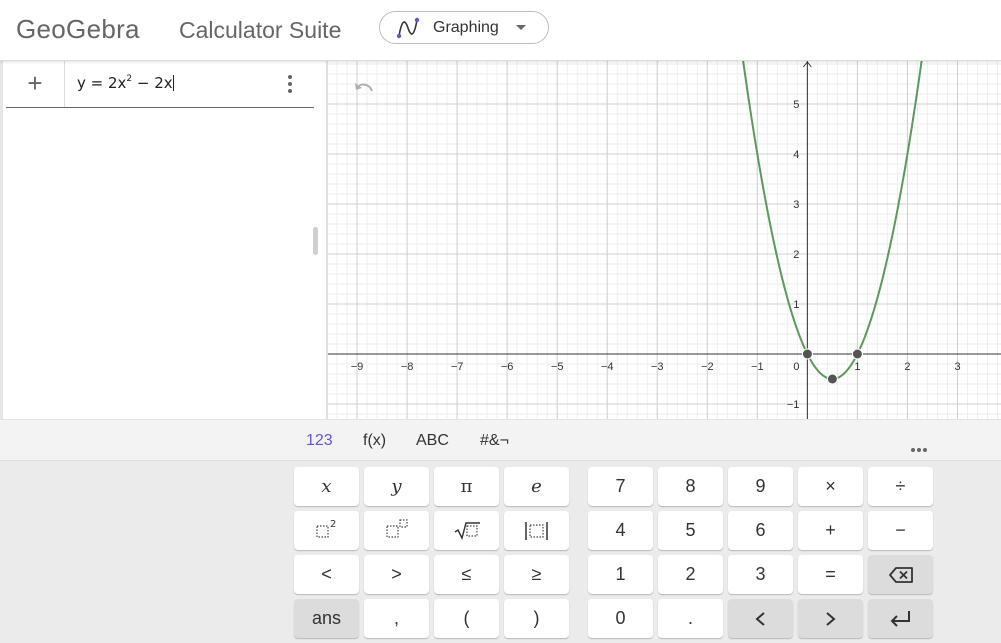 The image size is (1001, 643). What do you see at coordinates (536, 486) in the screenshot?
I see `key-e: e` at bounding box center [536, 486].